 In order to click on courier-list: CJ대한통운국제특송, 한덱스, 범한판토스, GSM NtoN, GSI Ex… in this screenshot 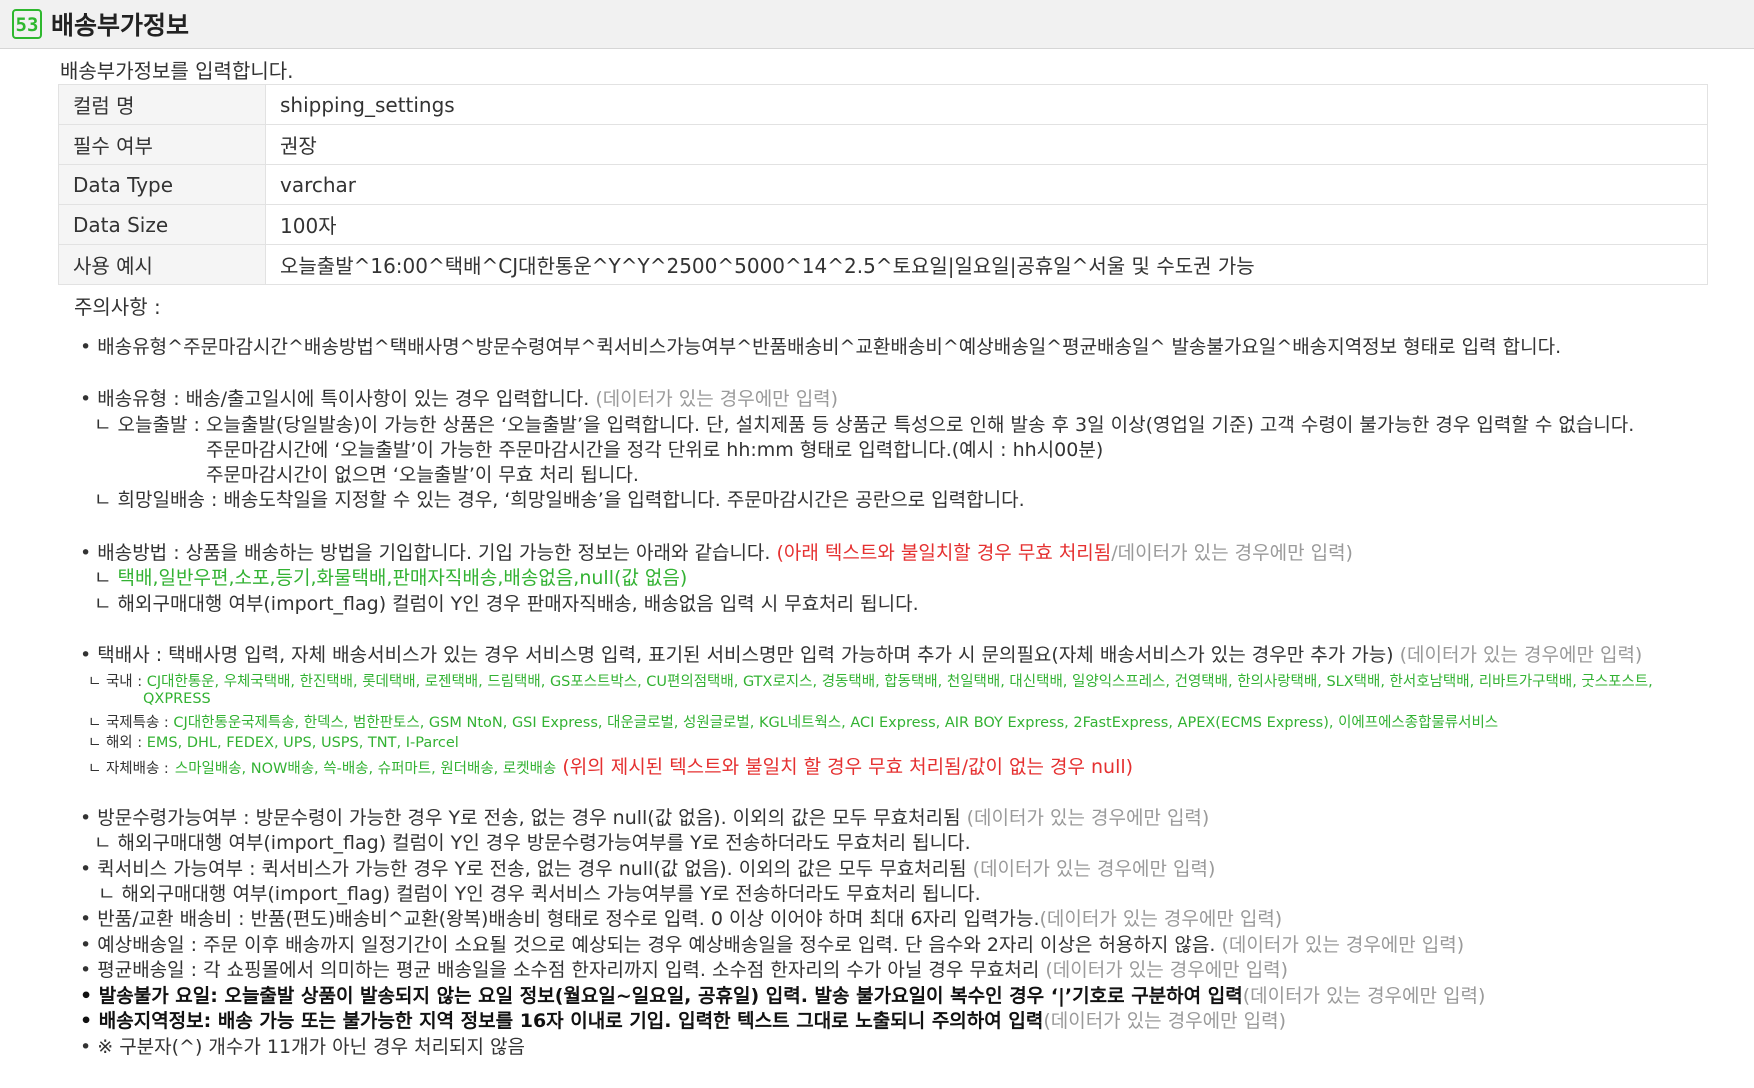, I will do `click(836, 723)`.